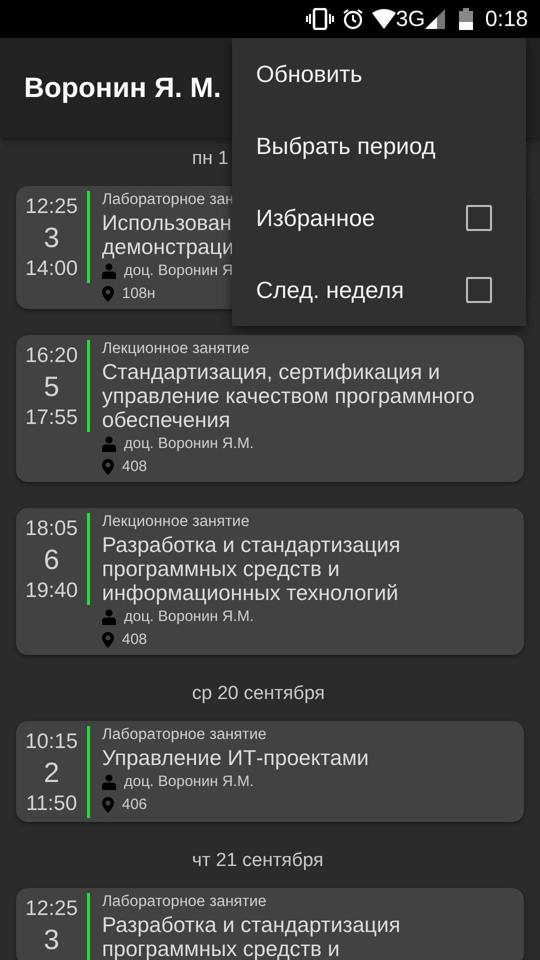 The width and height of the screenshot is (540, 960). I want to click on screen-title: Воронин Я. М., so click(123, 88).